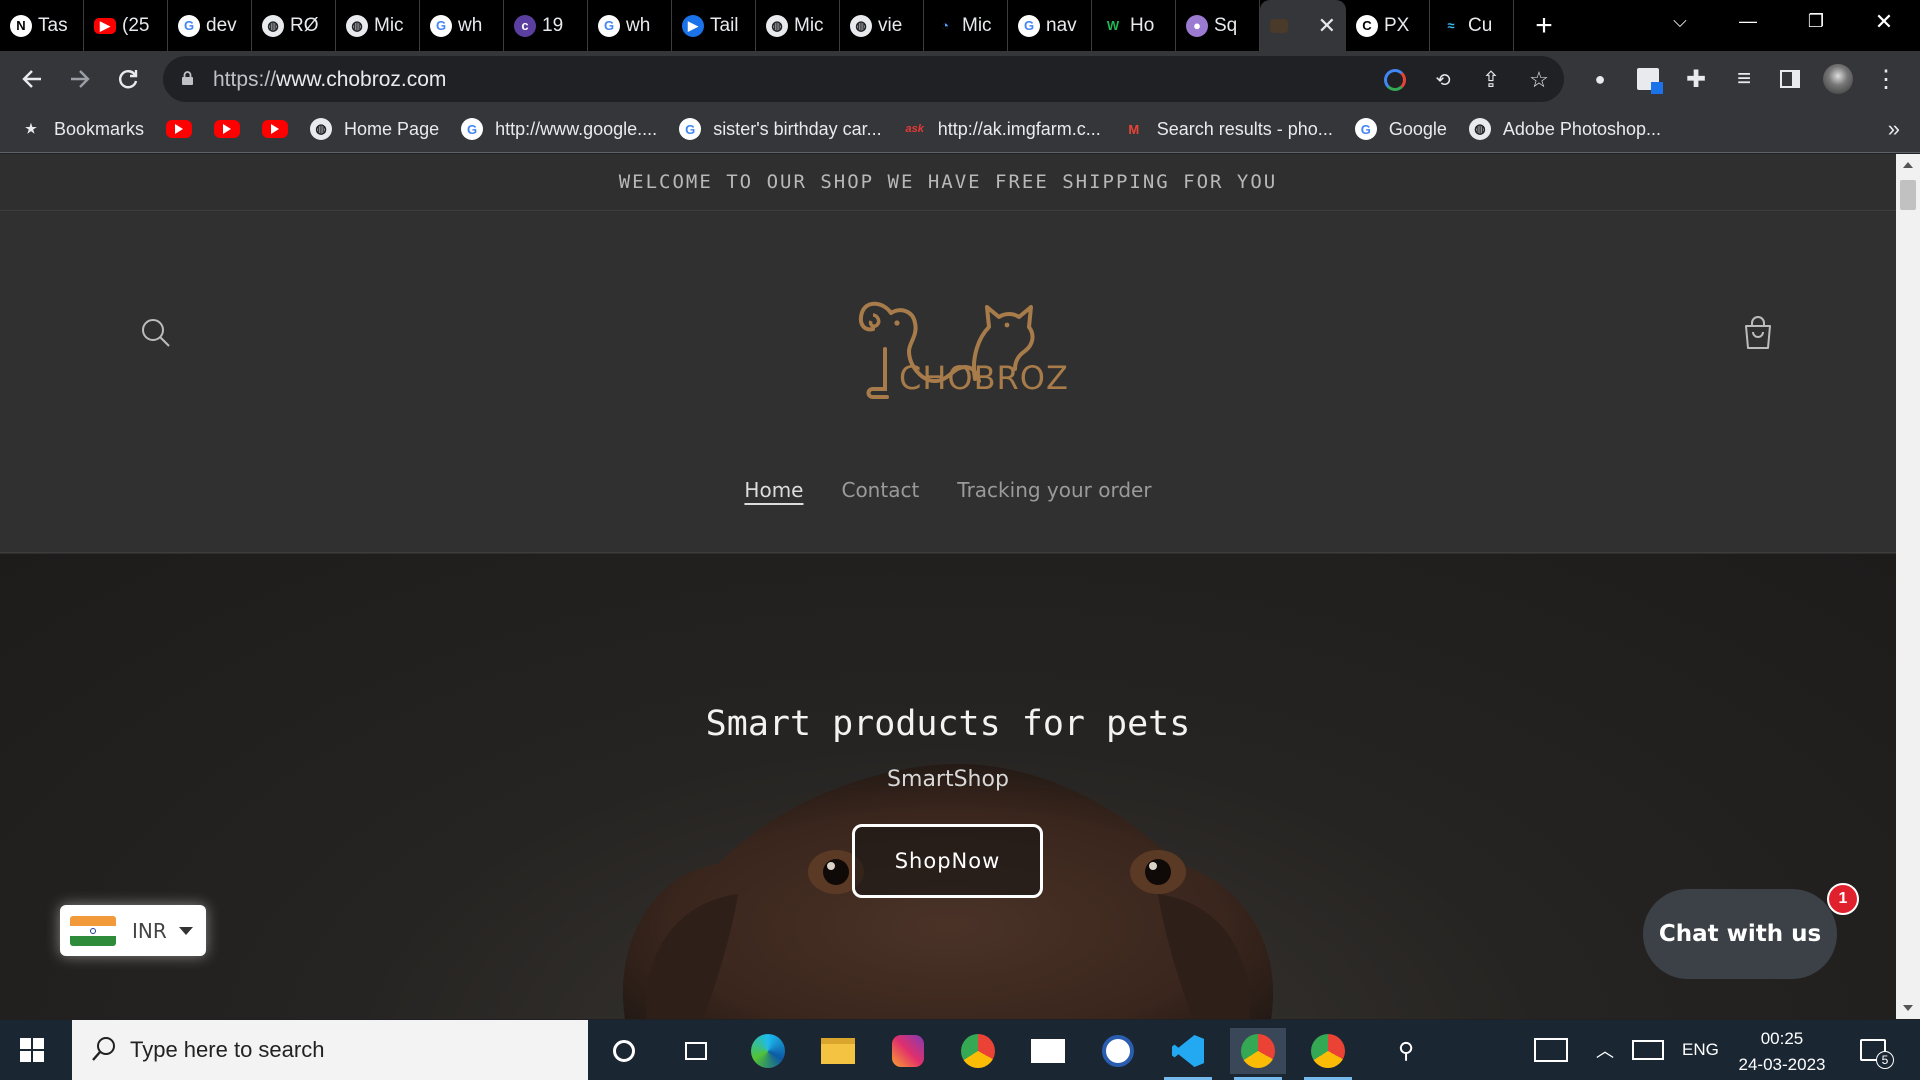  Describe the element at coordinates (82, 129) in the screenshot. I see `bookmark-item: ★ Bookmarks` at that location.